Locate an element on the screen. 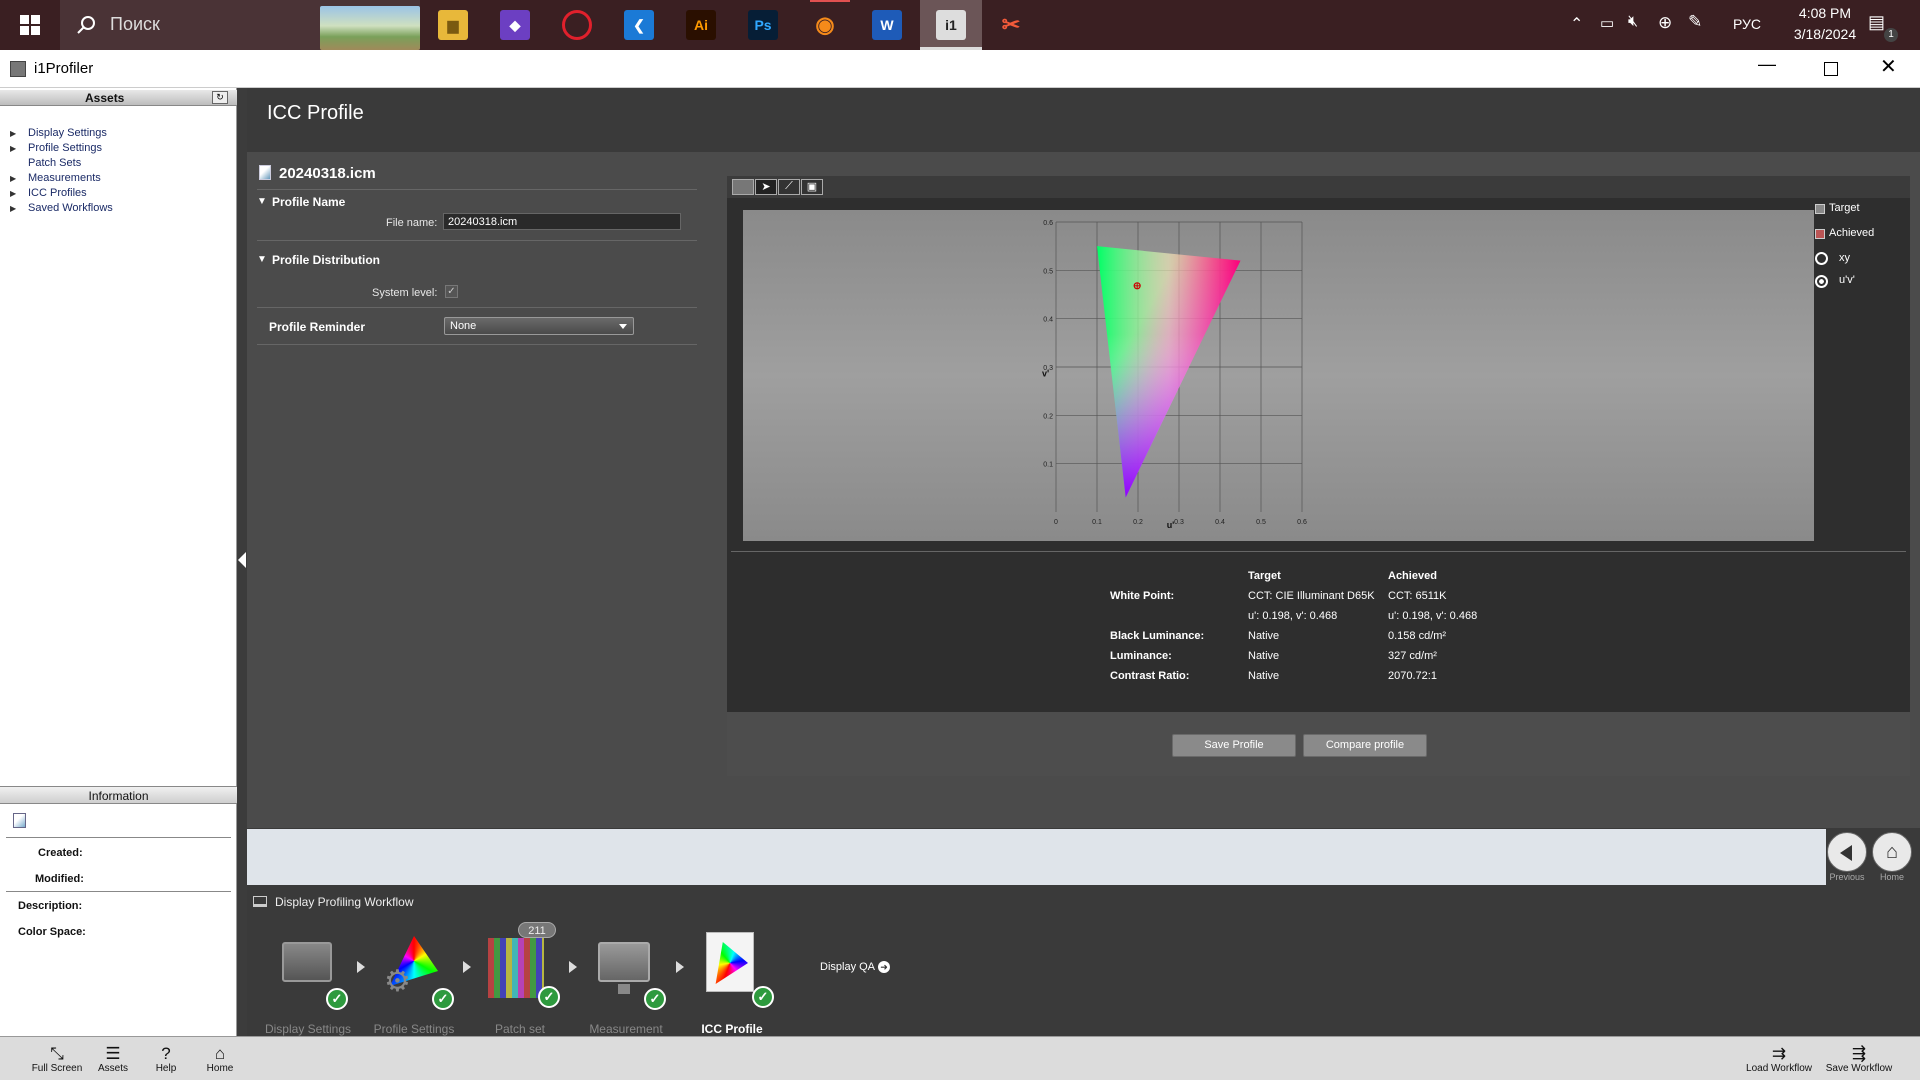 This screenshot has height=1080, width=1920. volume-muted-icon: 🔇︎ is located at coordinates (1633, 22).